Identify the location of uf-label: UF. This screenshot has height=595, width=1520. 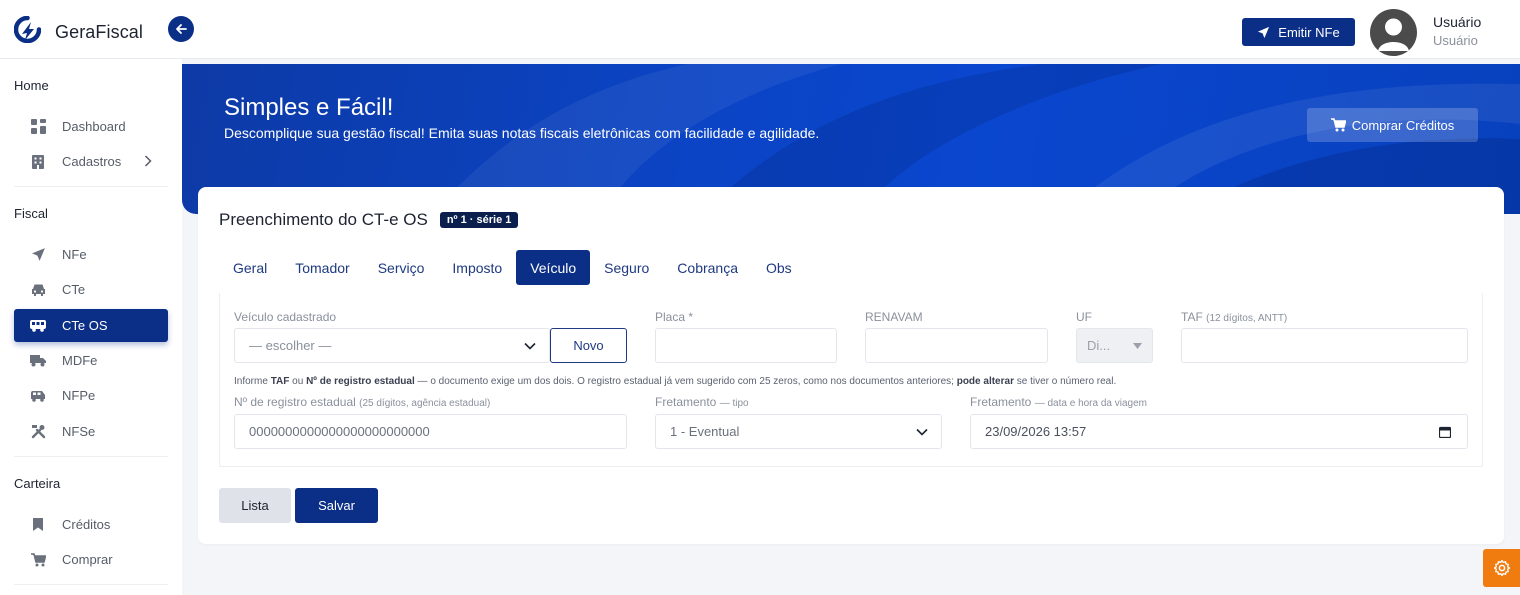
(1084, 317).